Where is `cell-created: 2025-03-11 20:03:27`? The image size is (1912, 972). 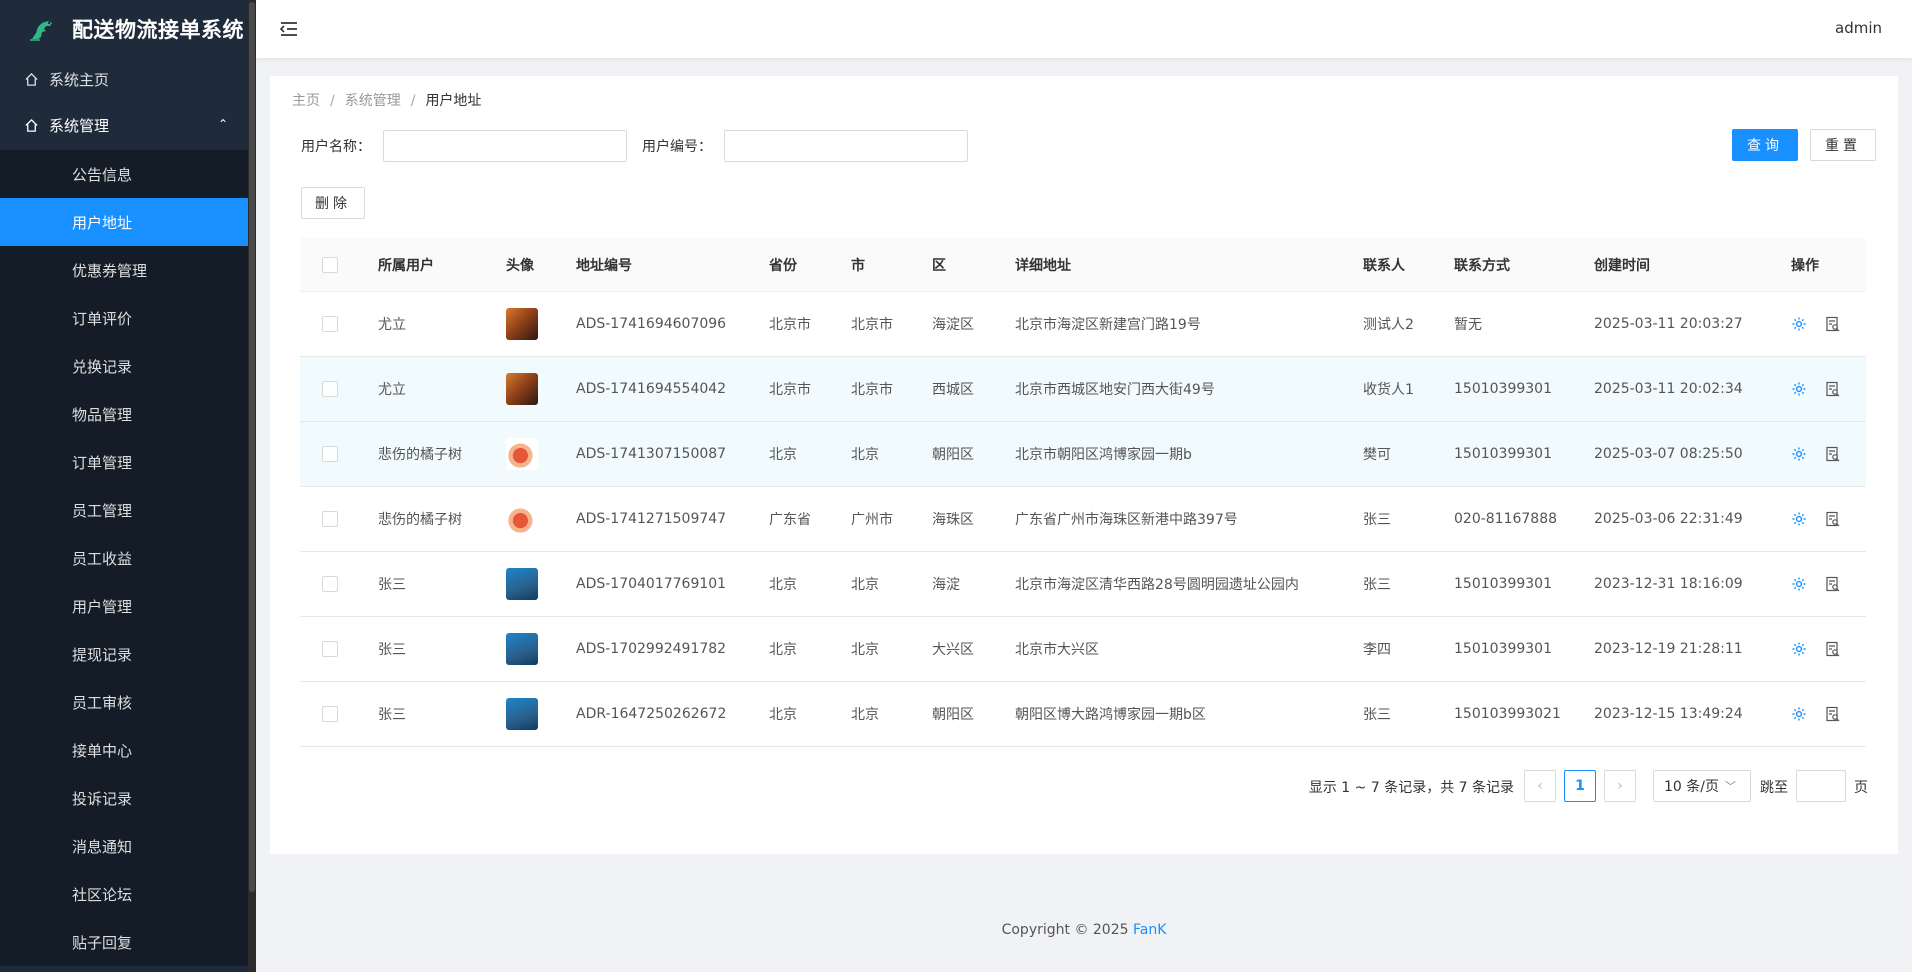 cell-created: 2025-03-11 20:03:27 is located at coordinates (1668, 324).